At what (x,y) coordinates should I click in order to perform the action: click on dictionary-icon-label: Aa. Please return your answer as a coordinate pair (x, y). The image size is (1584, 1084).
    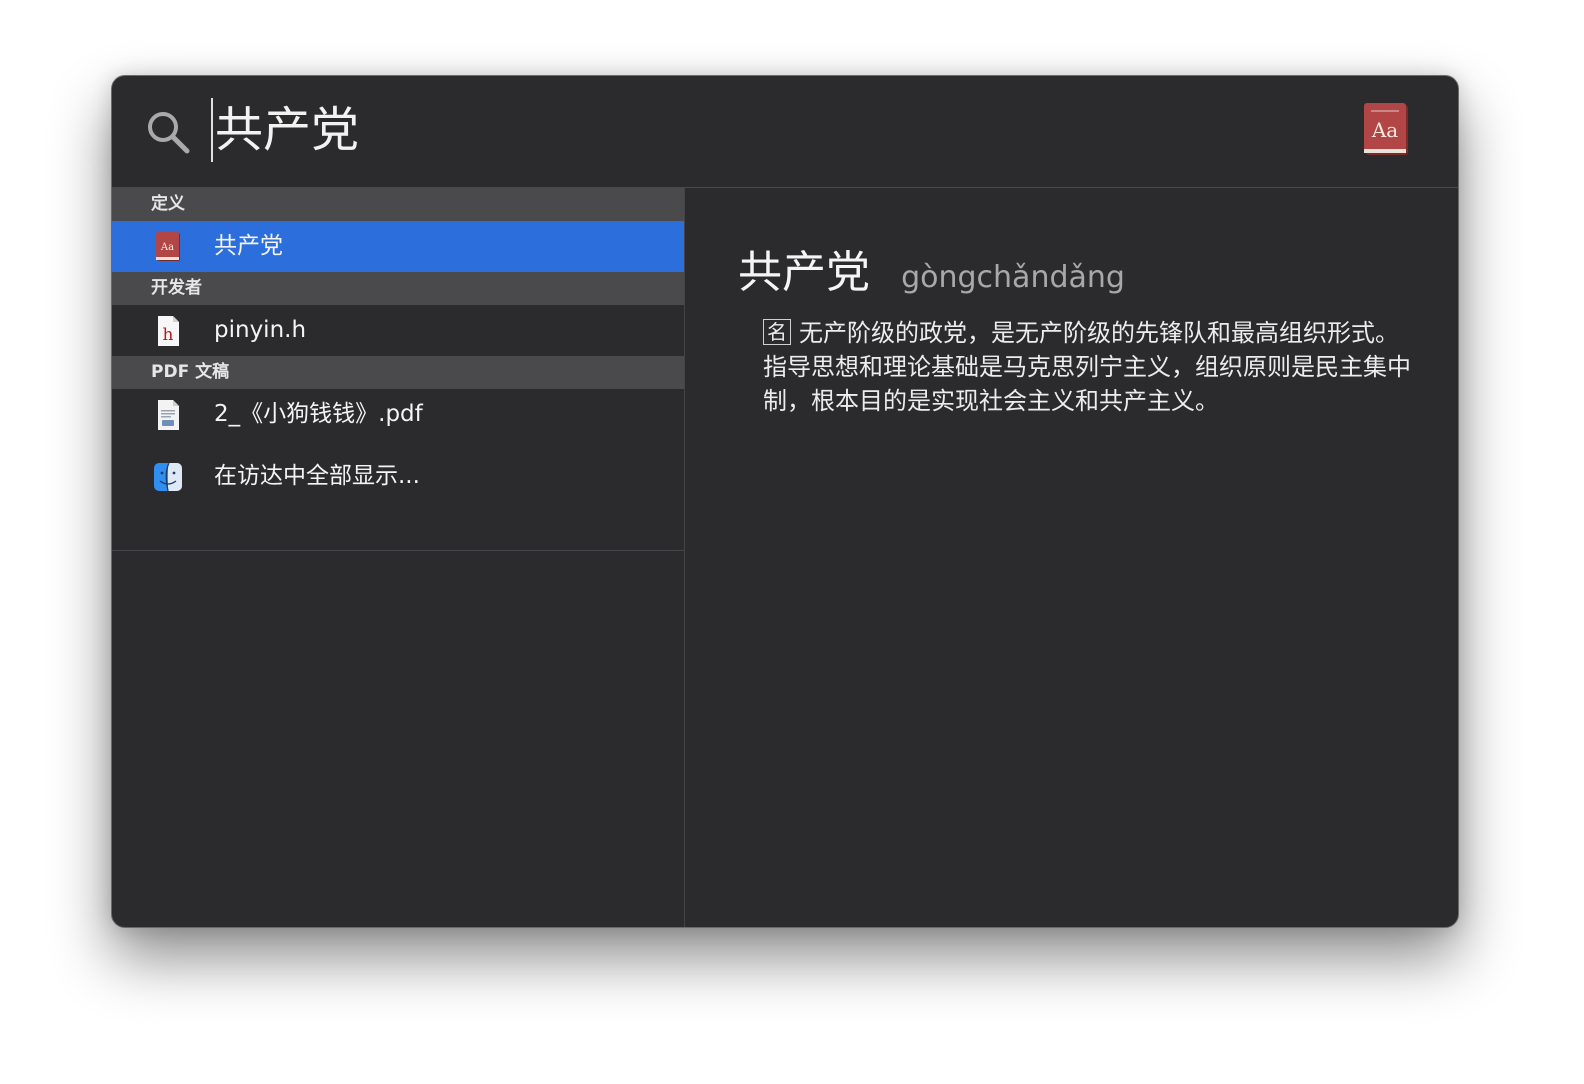
    Looking at the image, I should click on (1384, 130).